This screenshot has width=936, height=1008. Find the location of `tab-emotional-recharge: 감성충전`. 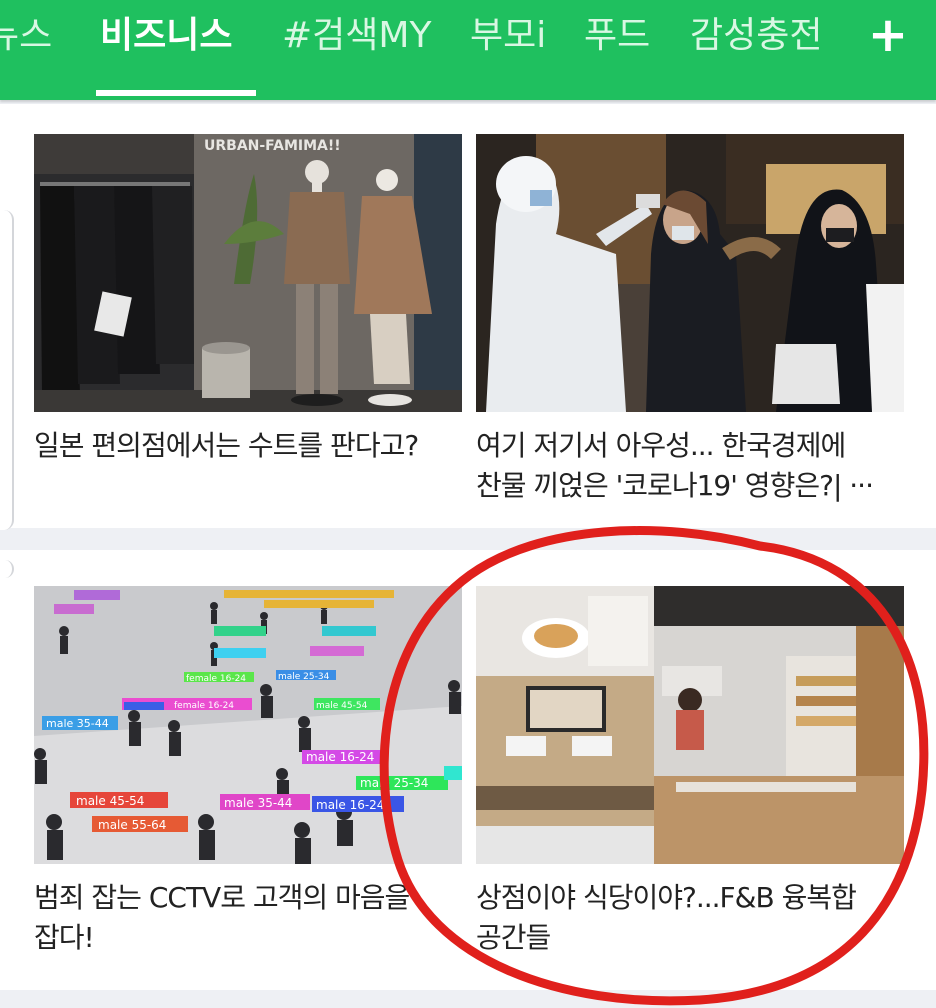

tab-emotional-recharge: 감성충전 is located at coordinates (756, 36).